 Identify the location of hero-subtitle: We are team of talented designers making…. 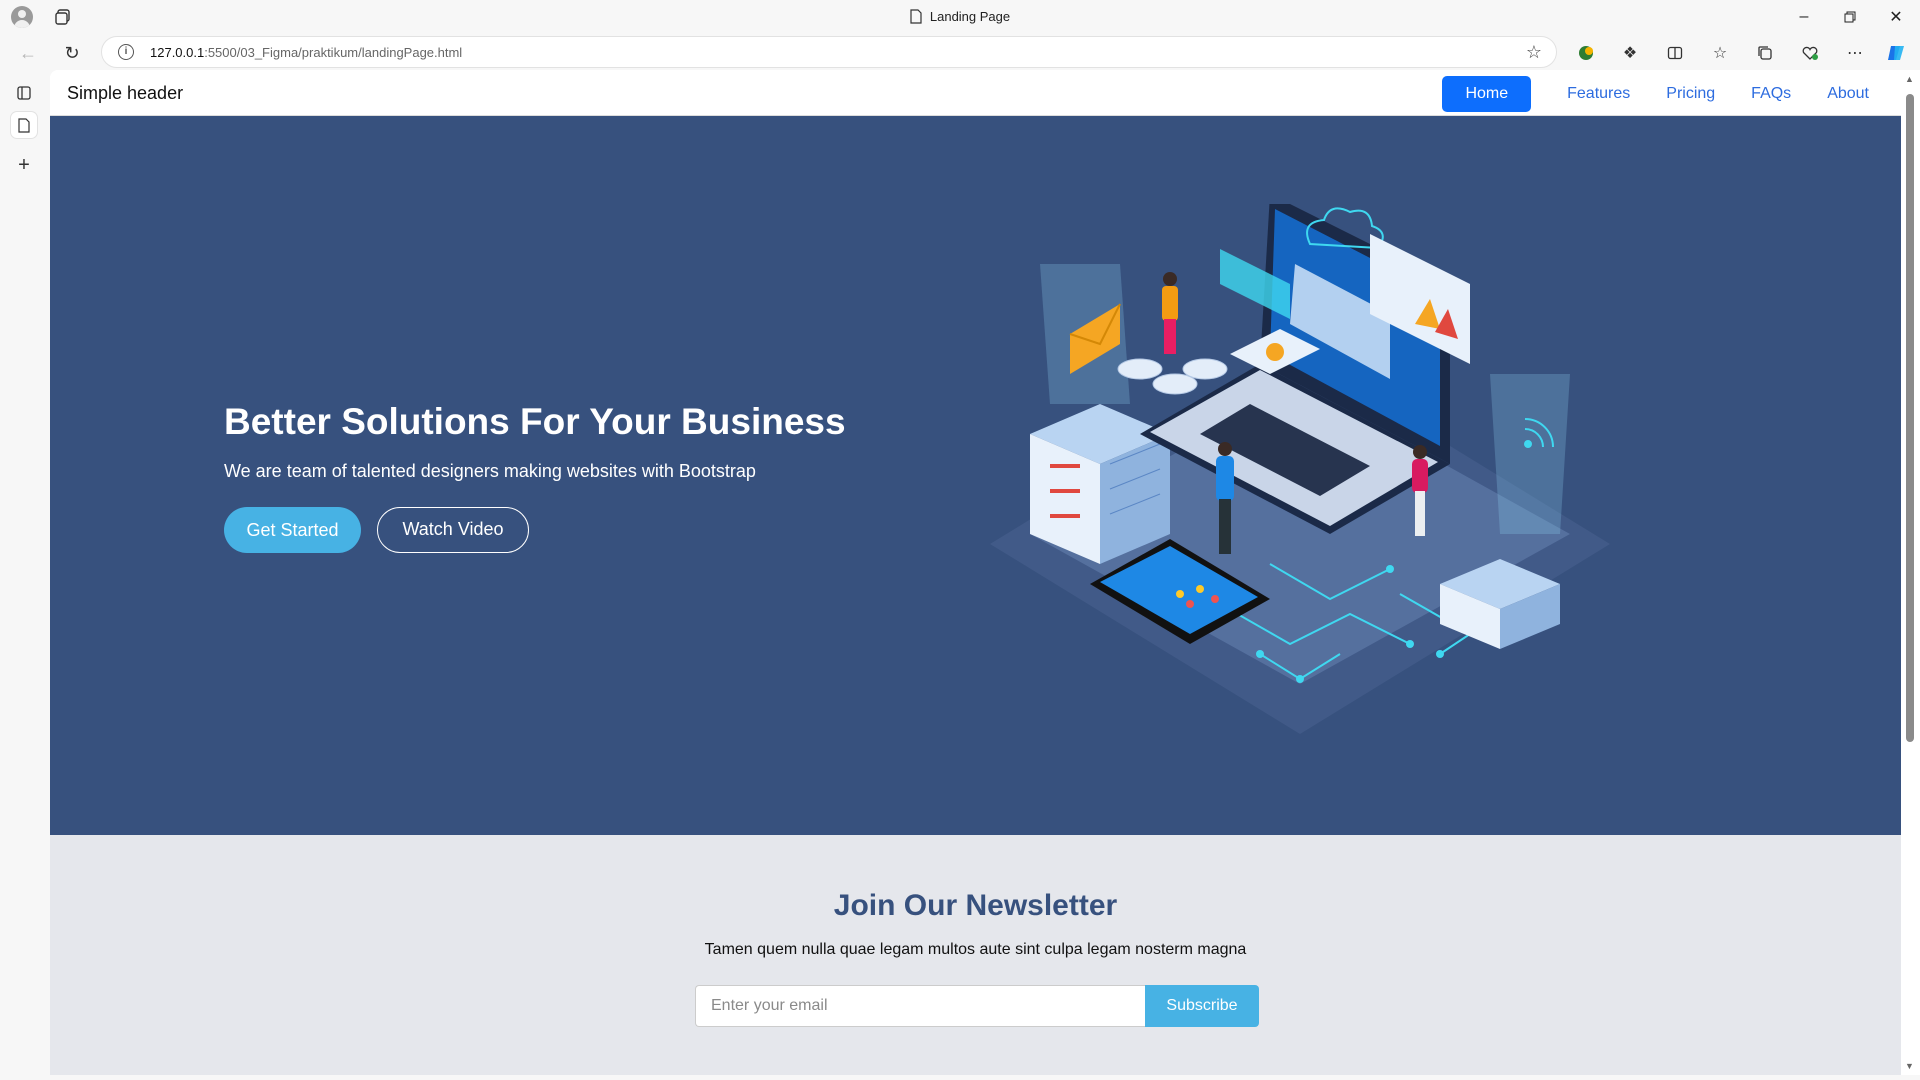
(490, 471).